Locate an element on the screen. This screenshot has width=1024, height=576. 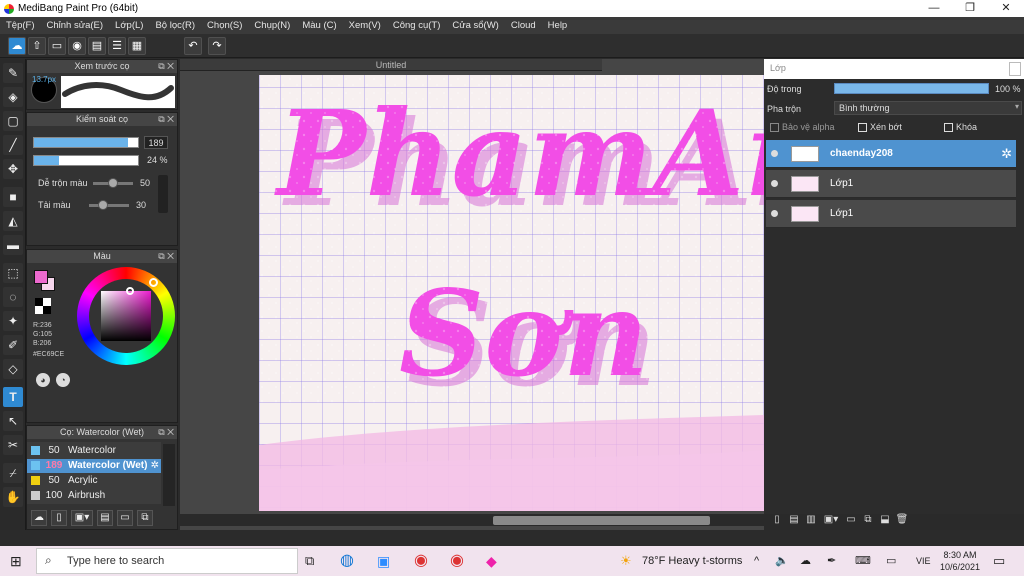
foreground-color-swatch is located at coordinates (41, 277).